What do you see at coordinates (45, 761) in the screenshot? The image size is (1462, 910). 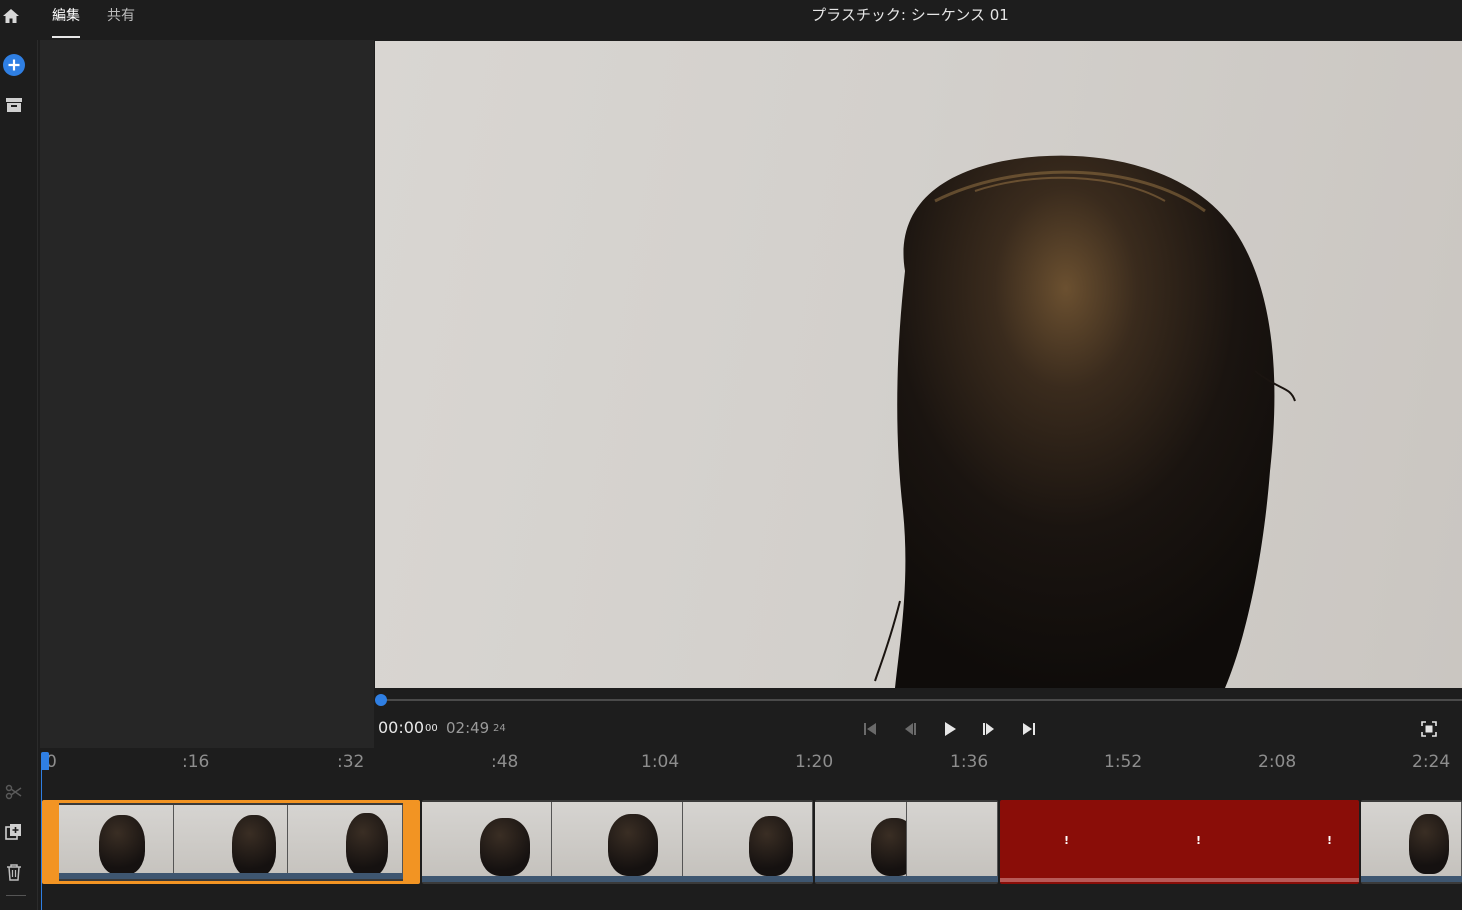 I see `playhead` at bounding box center [45, 761].